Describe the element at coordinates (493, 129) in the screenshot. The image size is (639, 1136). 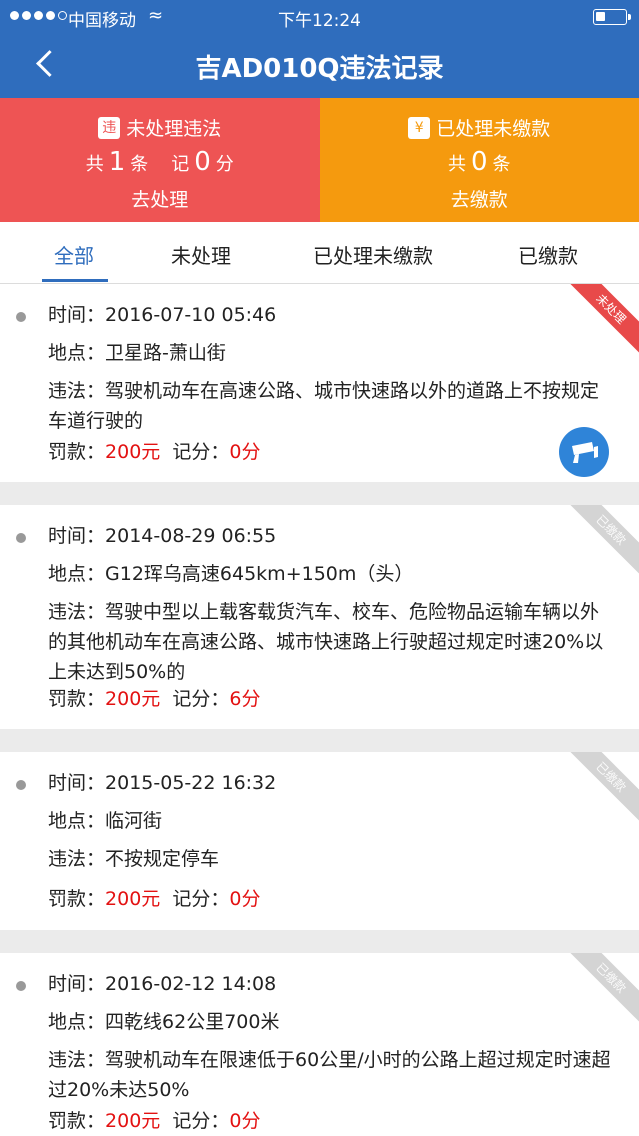
I see `unpaid-title: 已处理未缴款` at that location.